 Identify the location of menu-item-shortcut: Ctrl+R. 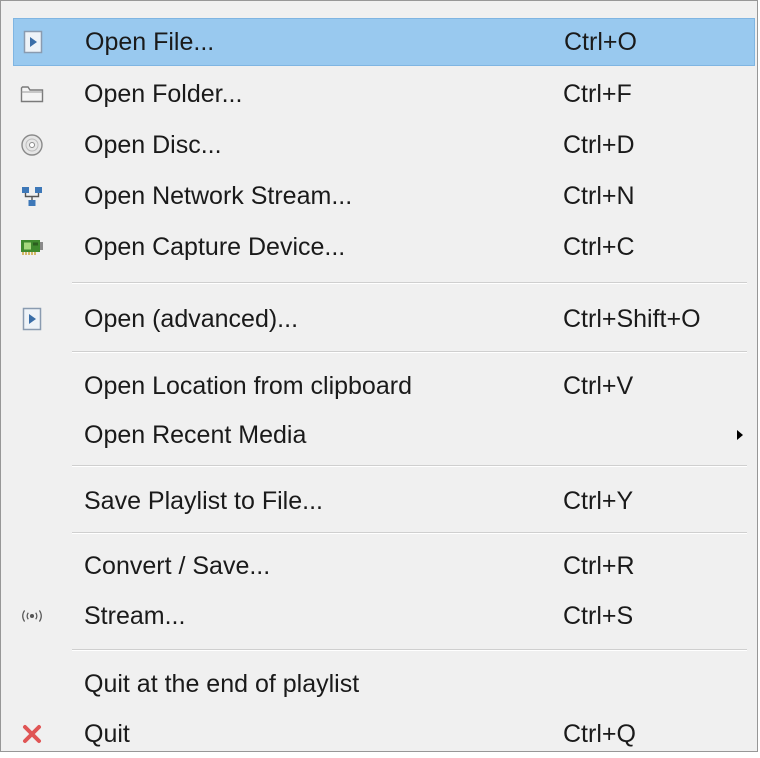
(599, 565).